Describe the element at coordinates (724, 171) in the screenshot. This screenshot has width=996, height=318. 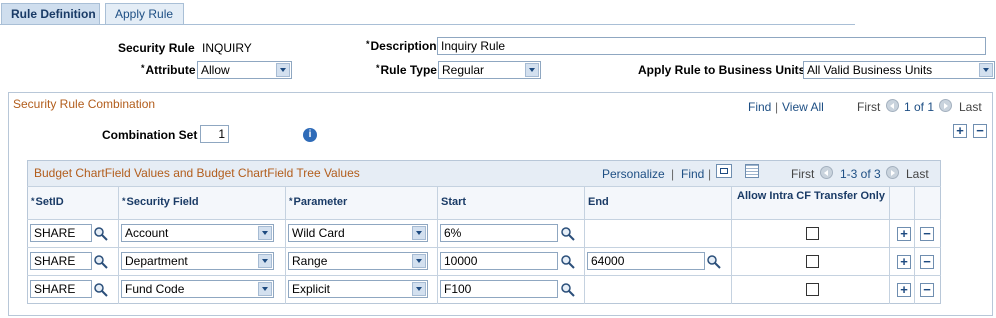
I see `zoom-icon` at that location.